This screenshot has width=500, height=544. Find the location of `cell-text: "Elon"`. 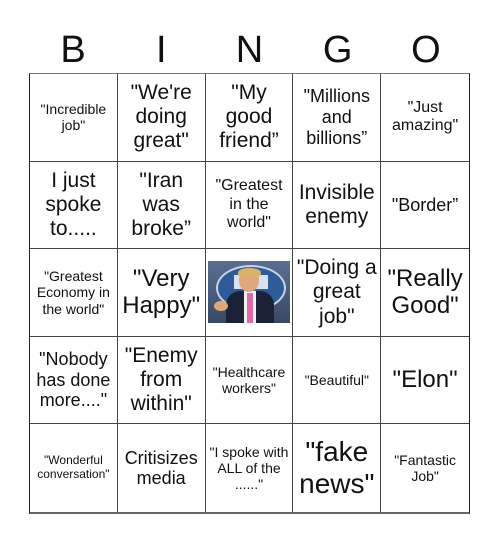

cell-text: "Elon" is located at coordinates (425, 380).